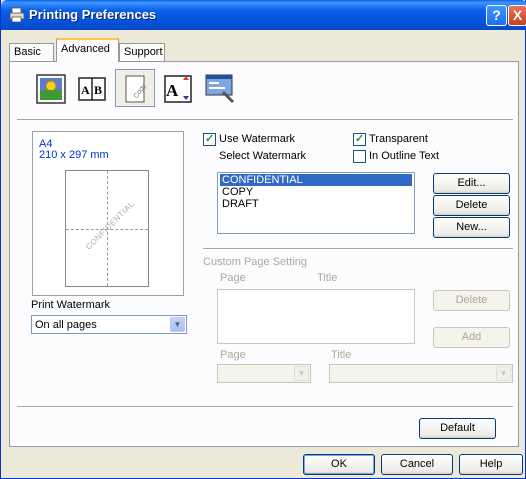 The height and width of the screenshot is (479, 526). Describe the element at coordinates (265, 120) in the screenshot. I see `toolbar-divider` at that location.